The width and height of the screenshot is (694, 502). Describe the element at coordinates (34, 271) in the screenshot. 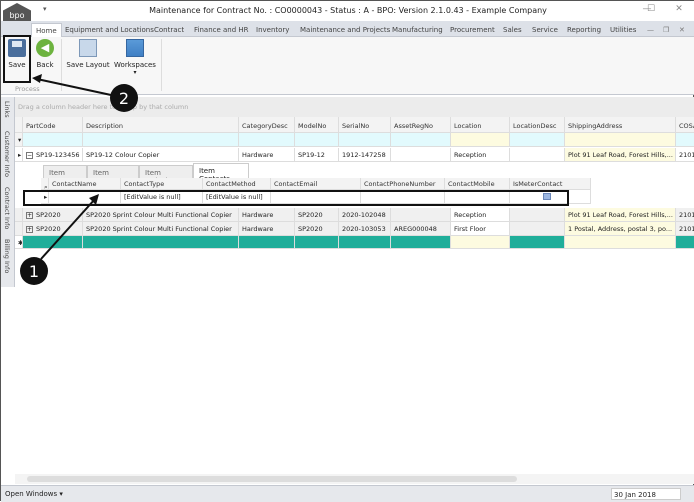

I see `annotation-number-1: 1` at that location.